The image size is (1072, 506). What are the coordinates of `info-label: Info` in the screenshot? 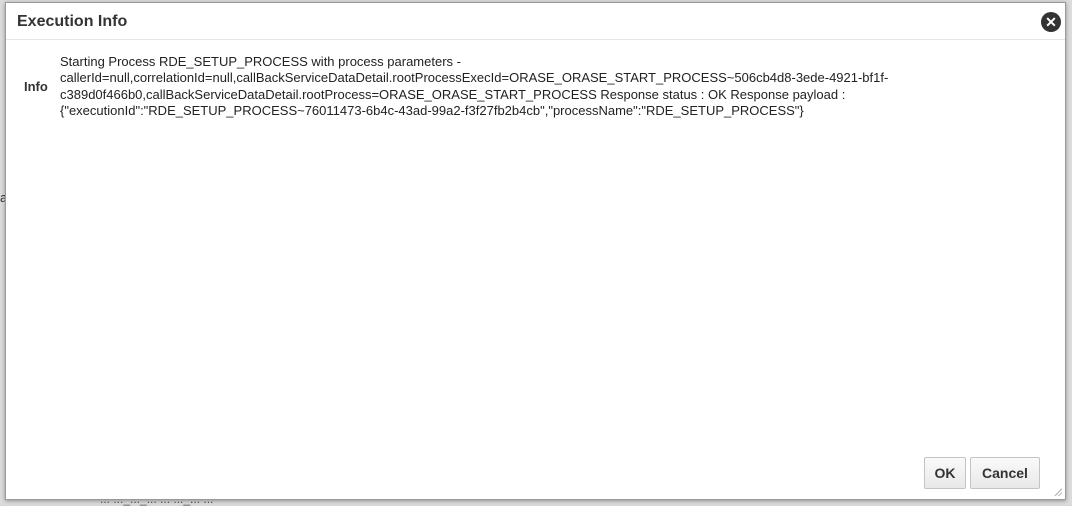 It's located at (36, 86).